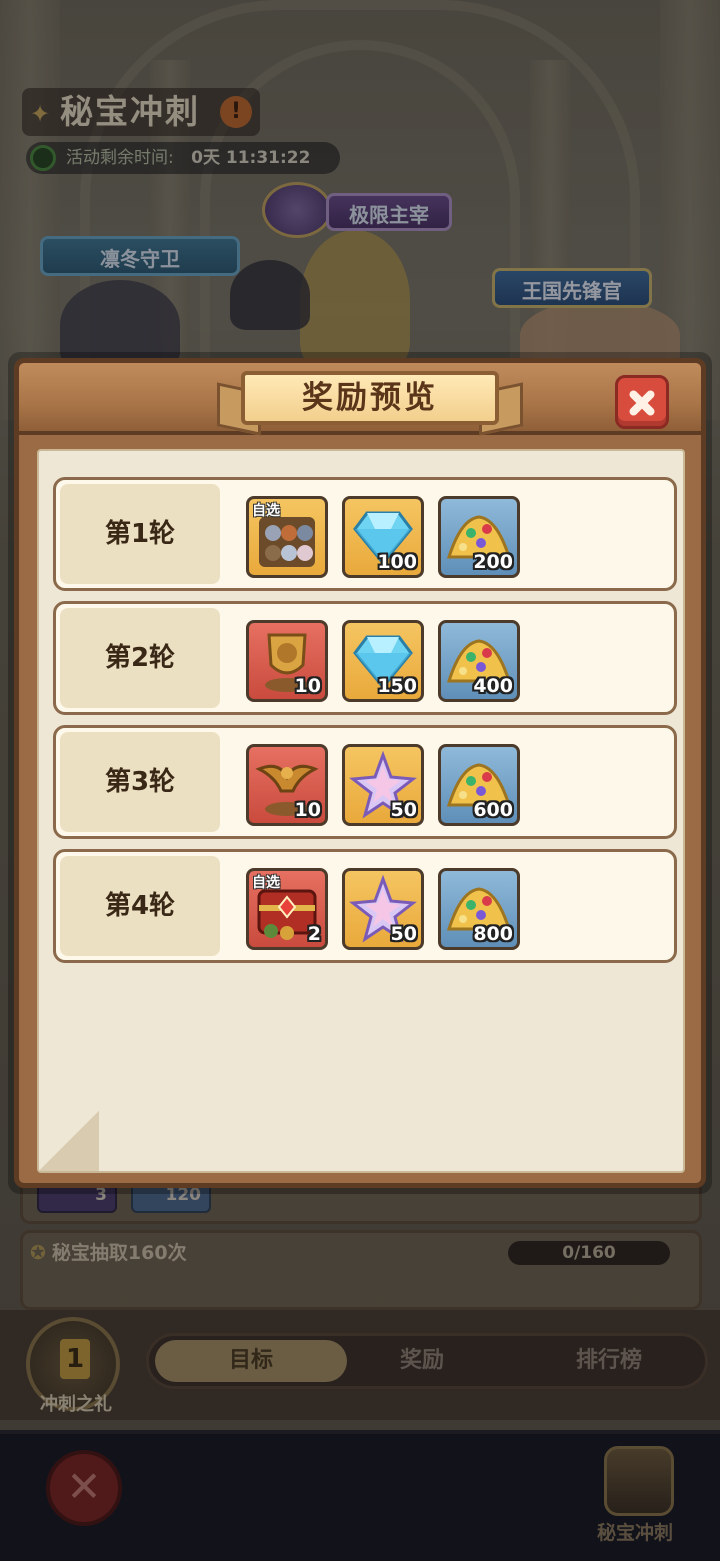  What do you see at coordinates (479, 537) in the screenshot?
I see `reward-item: 200` at bounding box center [479, 537].